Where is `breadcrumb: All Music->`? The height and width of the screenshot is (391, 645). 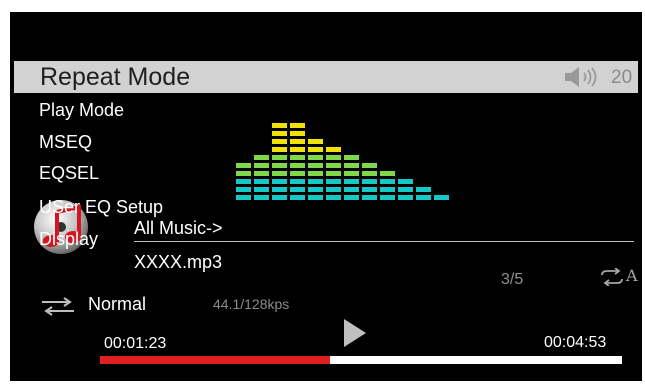
breadcrumb: All Music-> is located at coordinates (178, 228).